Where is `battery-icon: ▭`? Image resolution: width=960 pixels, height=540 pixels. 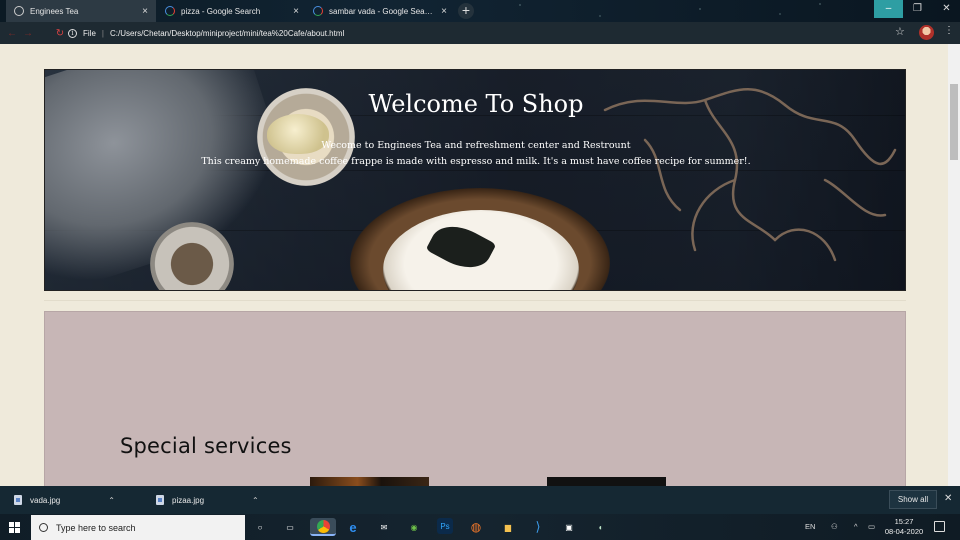
battery-icon: ▭ is located at coordinates (871, 526).